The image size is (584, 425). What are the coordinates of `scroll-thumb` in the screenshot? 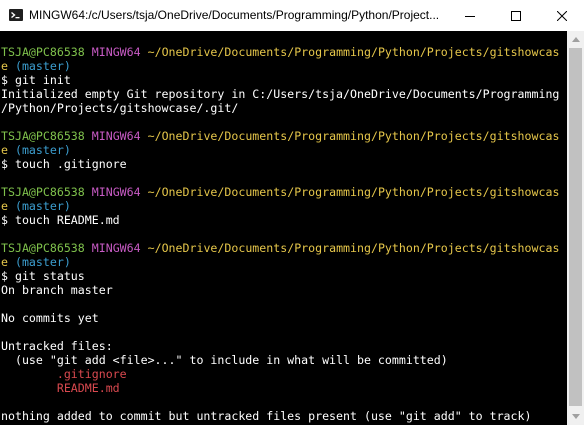 It's located at (575, 227).